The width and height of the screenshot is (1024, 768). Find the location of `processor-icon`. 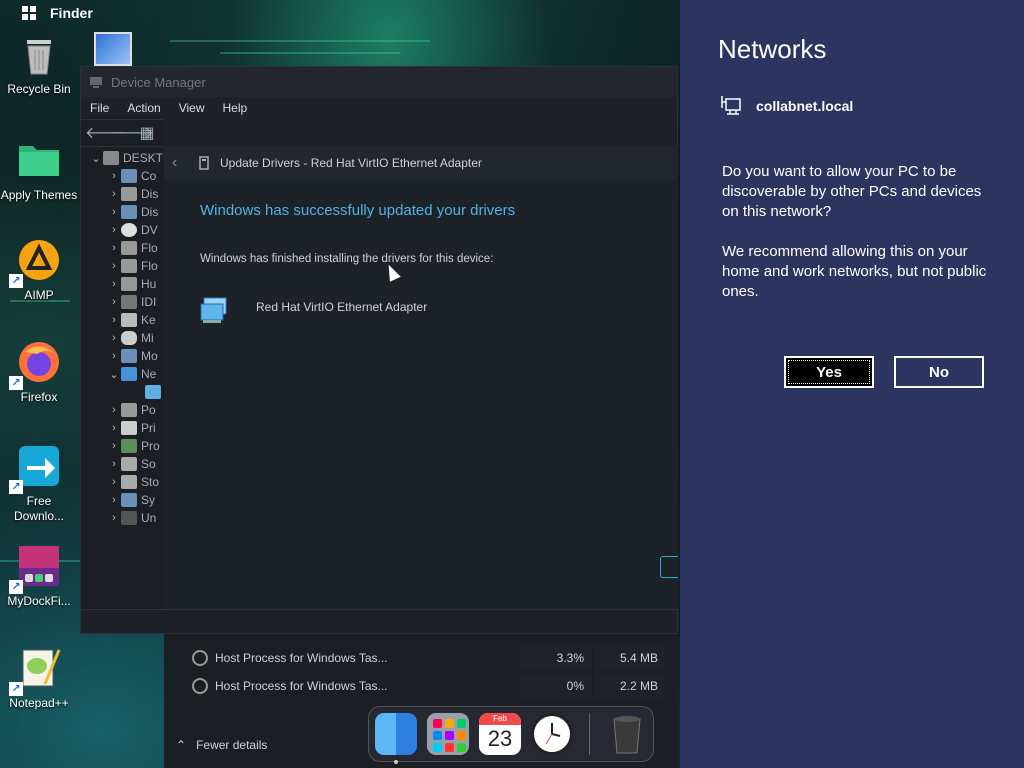

processor-icon is located at coordinates (129, 446).